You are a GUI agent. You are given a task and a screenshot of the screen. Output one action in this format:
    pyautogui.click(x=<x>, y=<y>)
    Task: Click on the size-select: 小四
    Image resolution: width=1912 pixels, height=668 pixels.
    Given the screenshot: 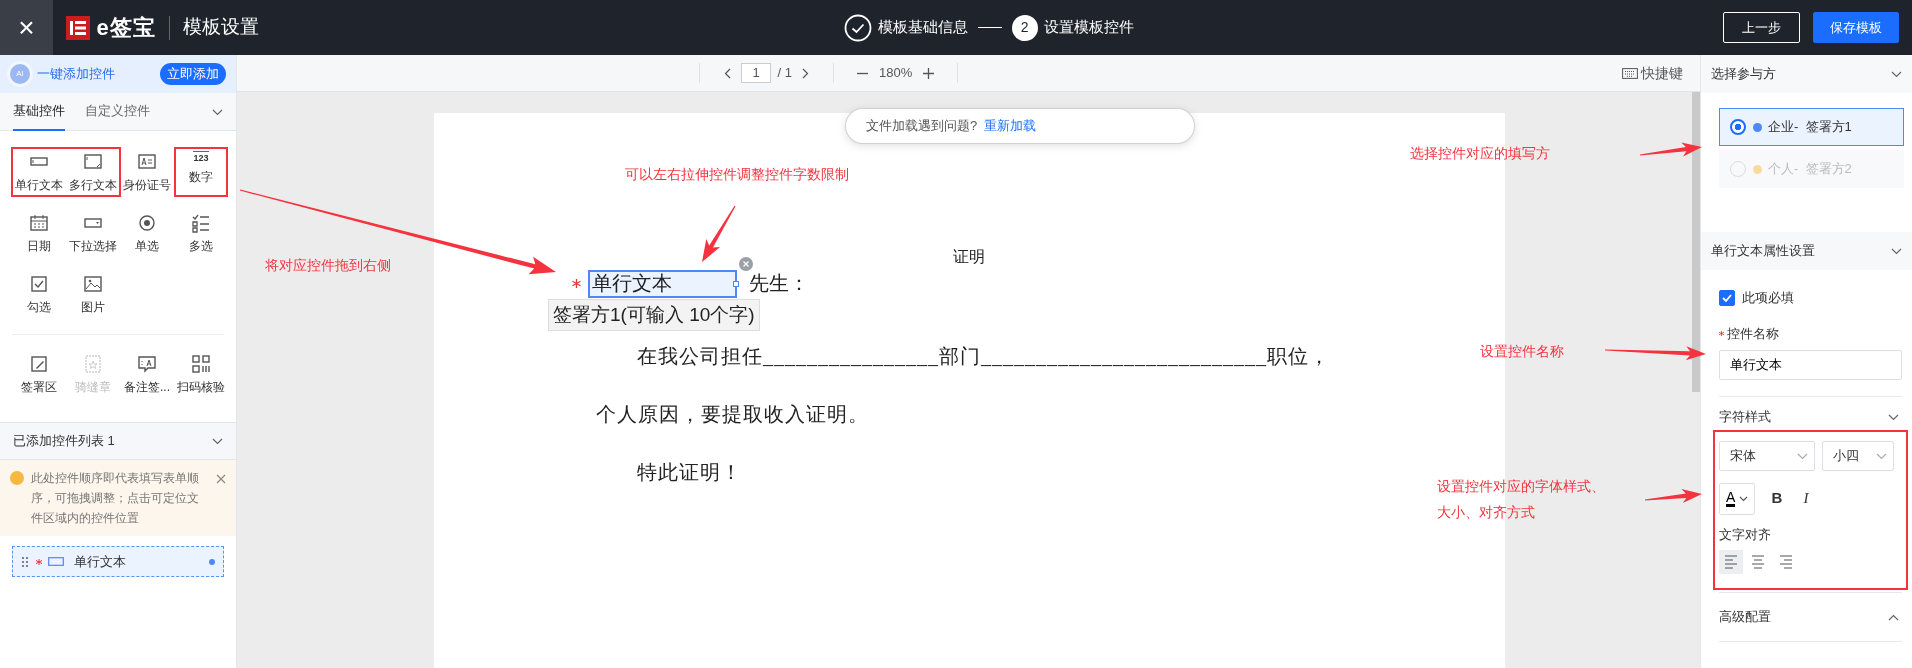 What is the action you would take?
    pyautogui.click(x=1857, y=455)
    